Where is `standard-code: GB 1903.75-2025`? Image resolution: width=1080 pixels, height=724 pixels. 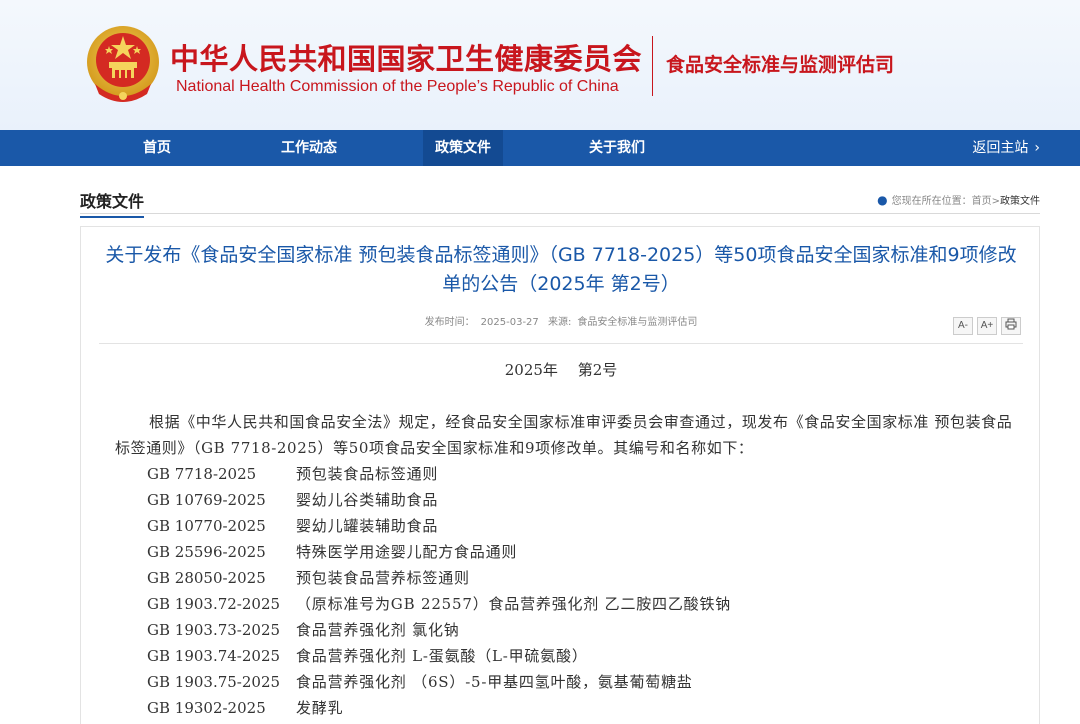 standard-code: GB 1903.75-2025 is located at coordinates (214, 682).